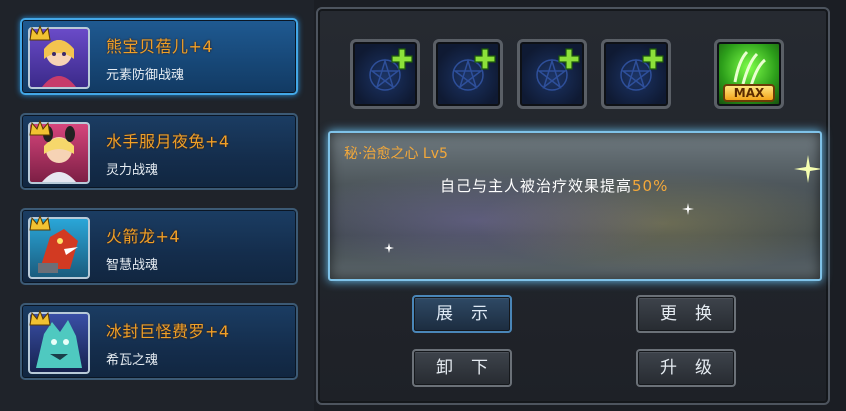  I want to click on skill-description: 自己与主人被治疗效果提高50%, so click(554, 185).